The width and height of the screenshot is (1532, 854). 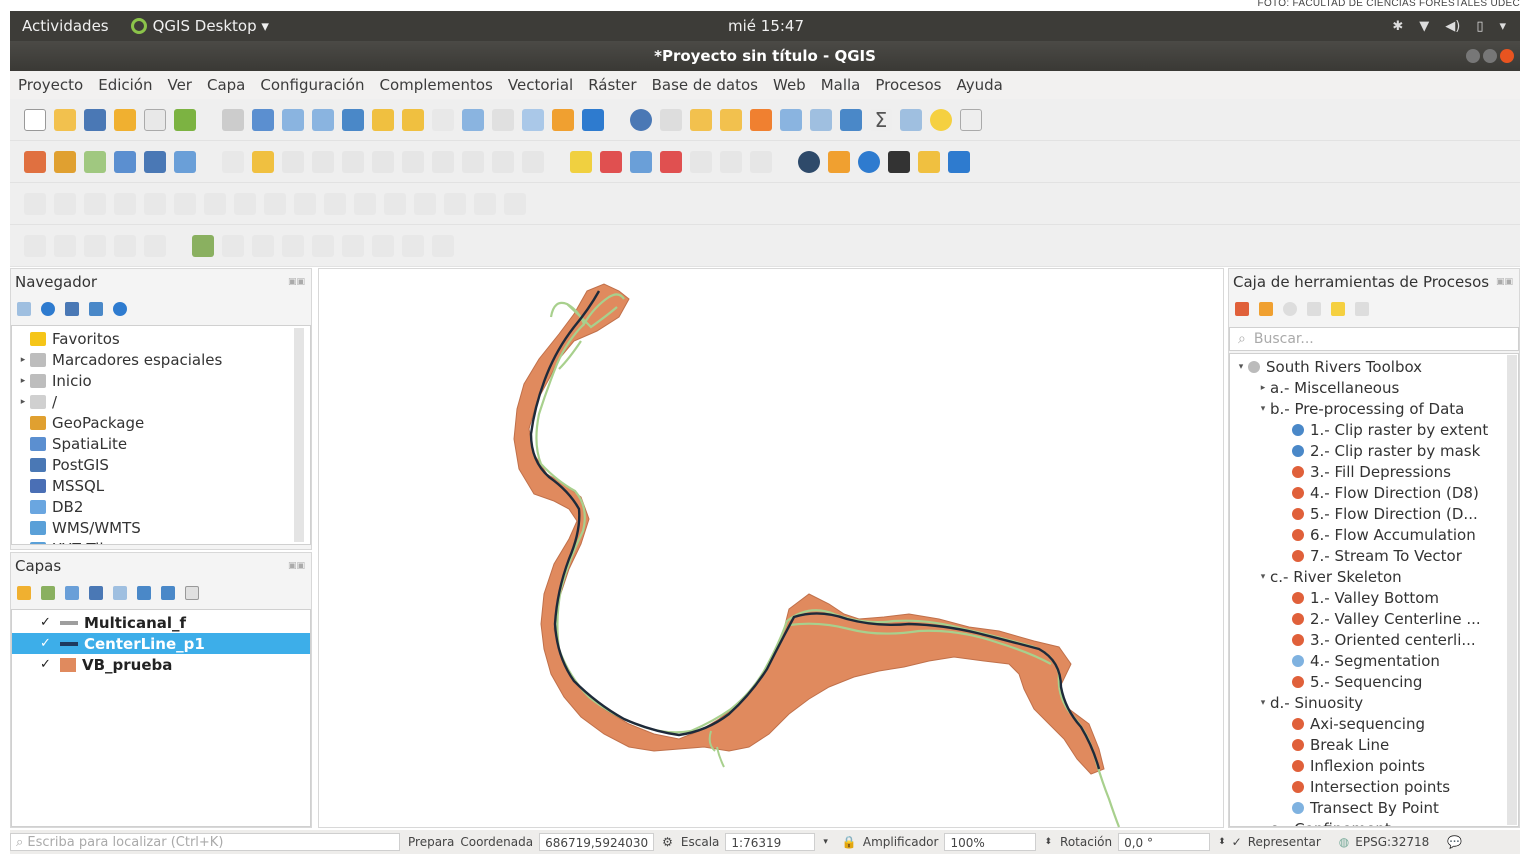 What do you see at coordinates (312, 85) in the screenshot?
I see `menu-configuracion: Configuración` at bounding box center [312, 85].